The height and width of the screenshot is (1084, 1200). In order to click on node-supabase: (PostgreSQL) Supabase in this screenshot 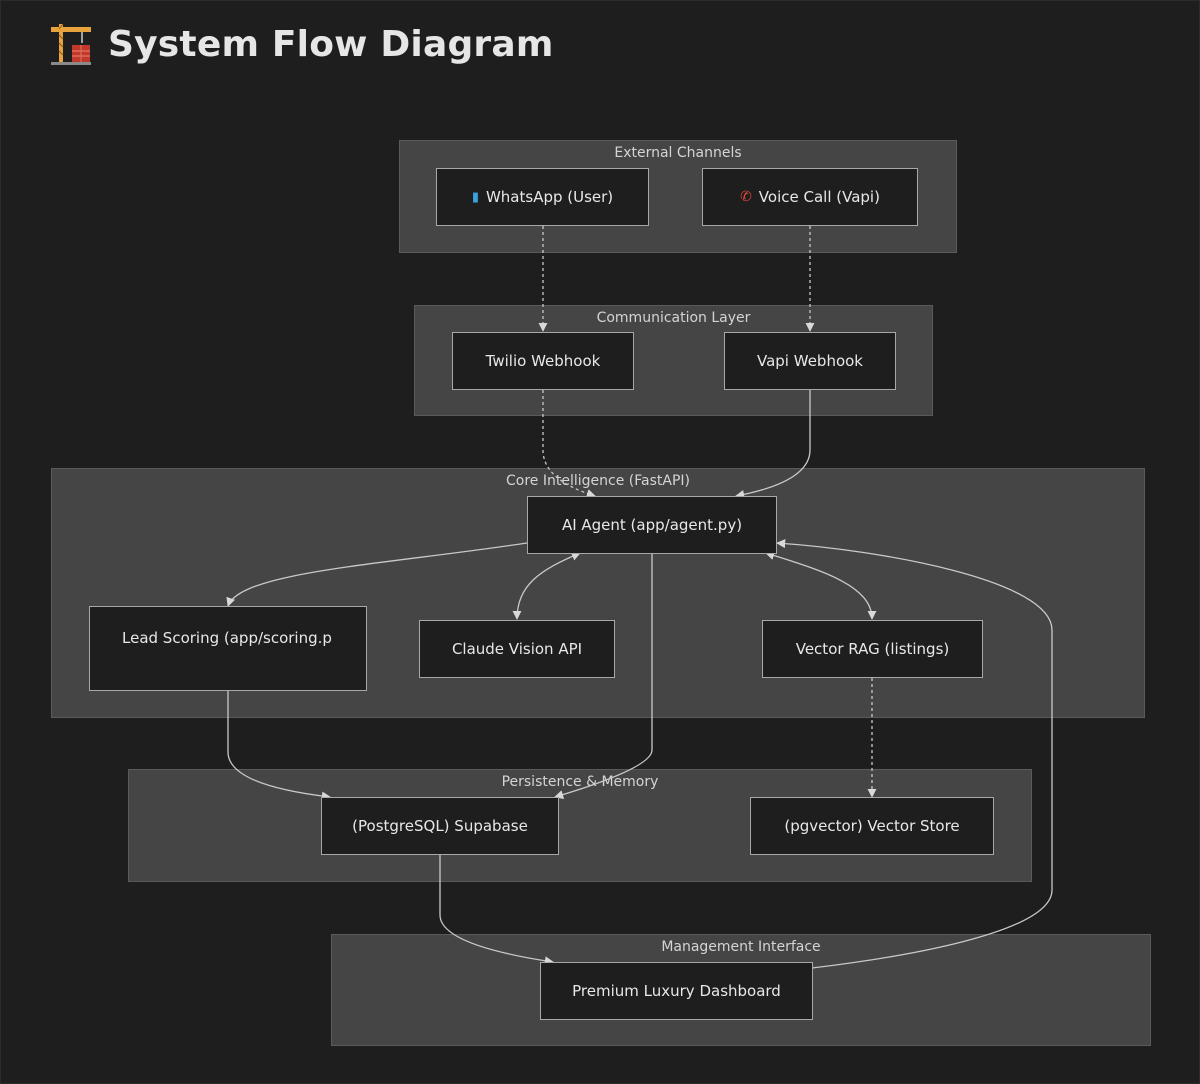, I will do `click(440, 826)`.